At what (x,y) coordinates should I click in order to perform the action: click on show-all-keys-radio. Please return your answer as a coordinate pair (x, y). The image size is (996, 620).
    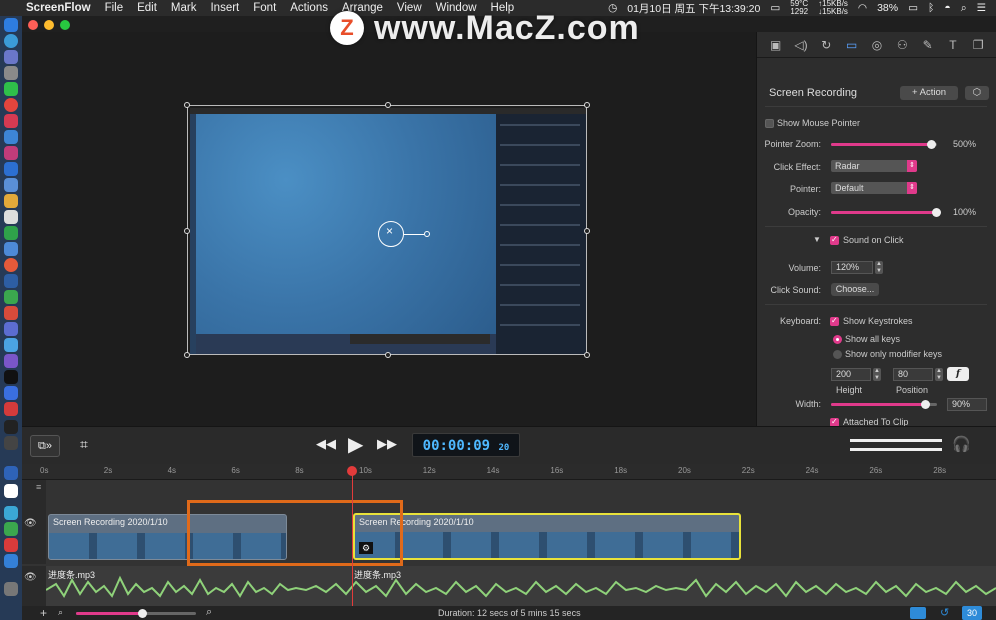
    Looking at the image, I should click on (837, 339).